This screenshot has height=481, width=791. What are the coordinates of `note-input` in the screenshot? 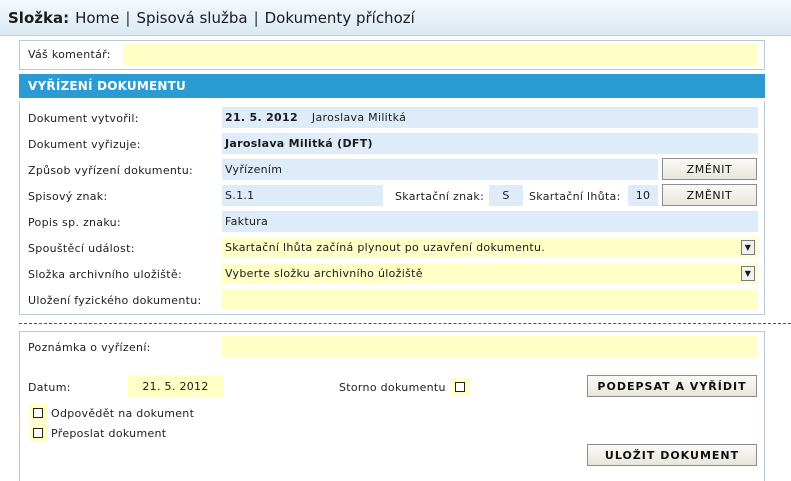 It's located at (490, 346).